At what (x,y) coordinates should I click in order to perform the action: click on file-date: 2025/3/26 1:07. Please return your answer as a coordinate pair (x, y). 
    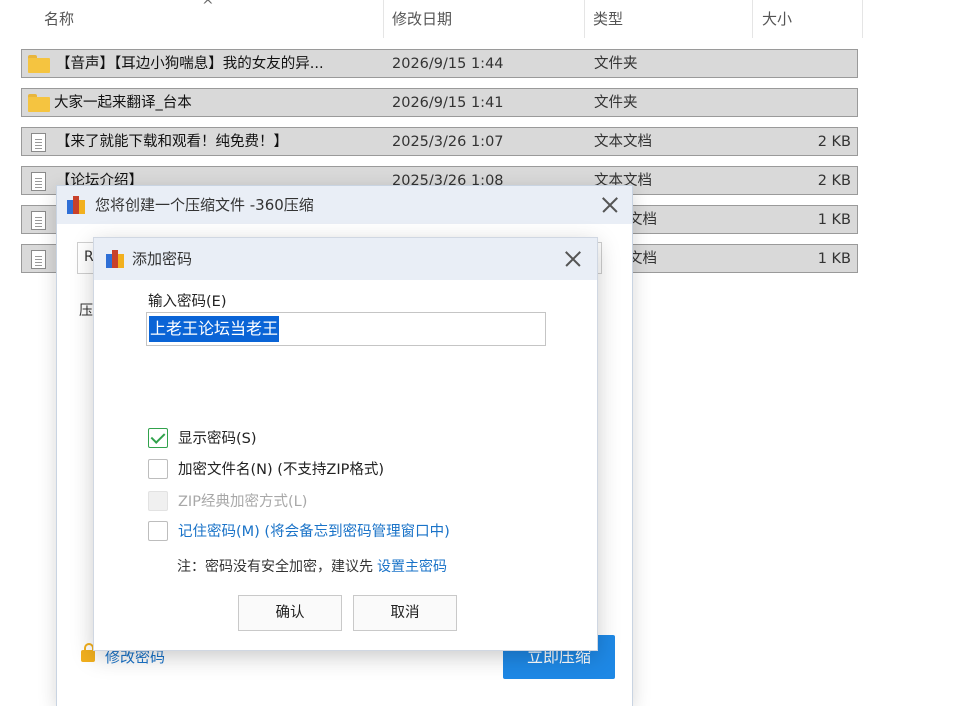
    Looking at the image, I should click on (448, 142).